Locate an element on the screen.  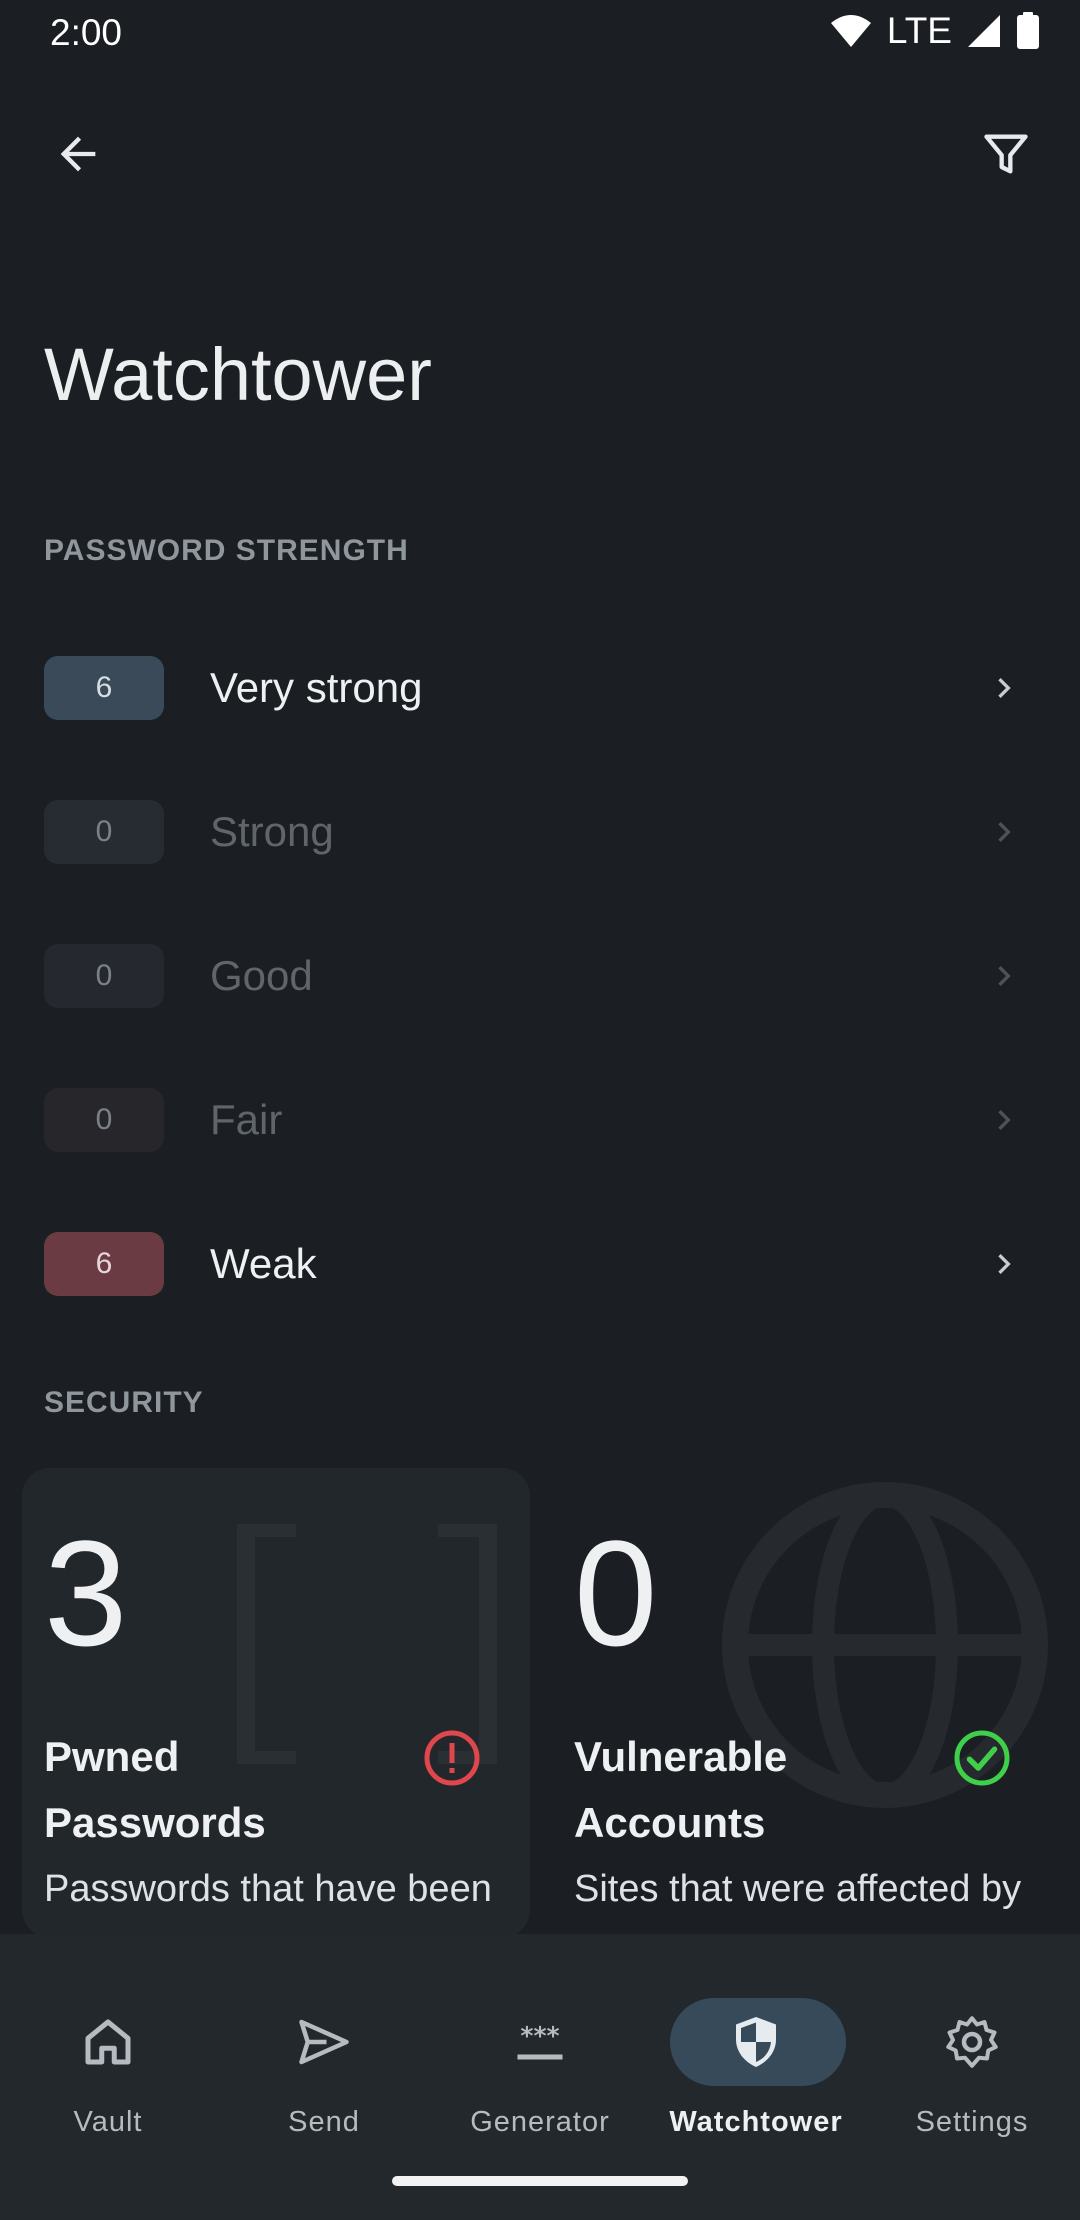
nav-item-settings: Settings is located at coordinates (972, 2051).